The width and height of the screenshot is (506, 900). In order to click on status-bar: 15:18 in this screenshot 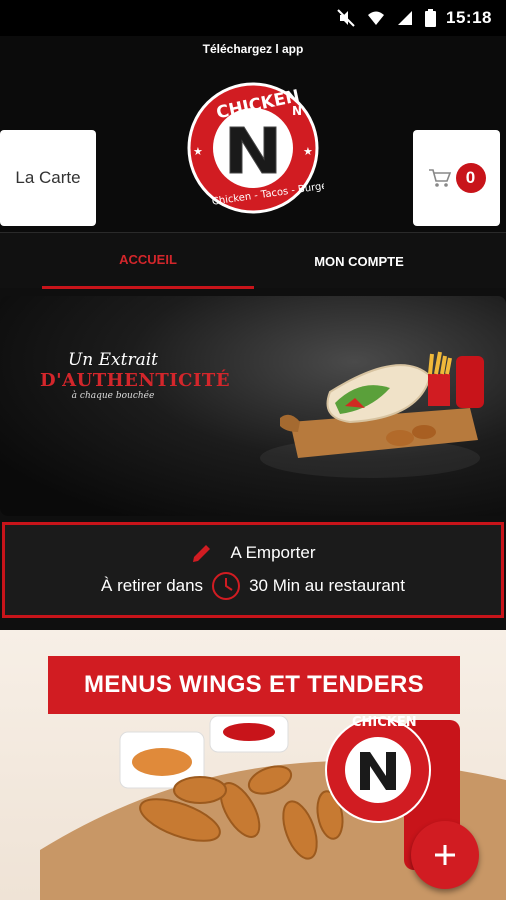, I will do `click(253, 18)`.